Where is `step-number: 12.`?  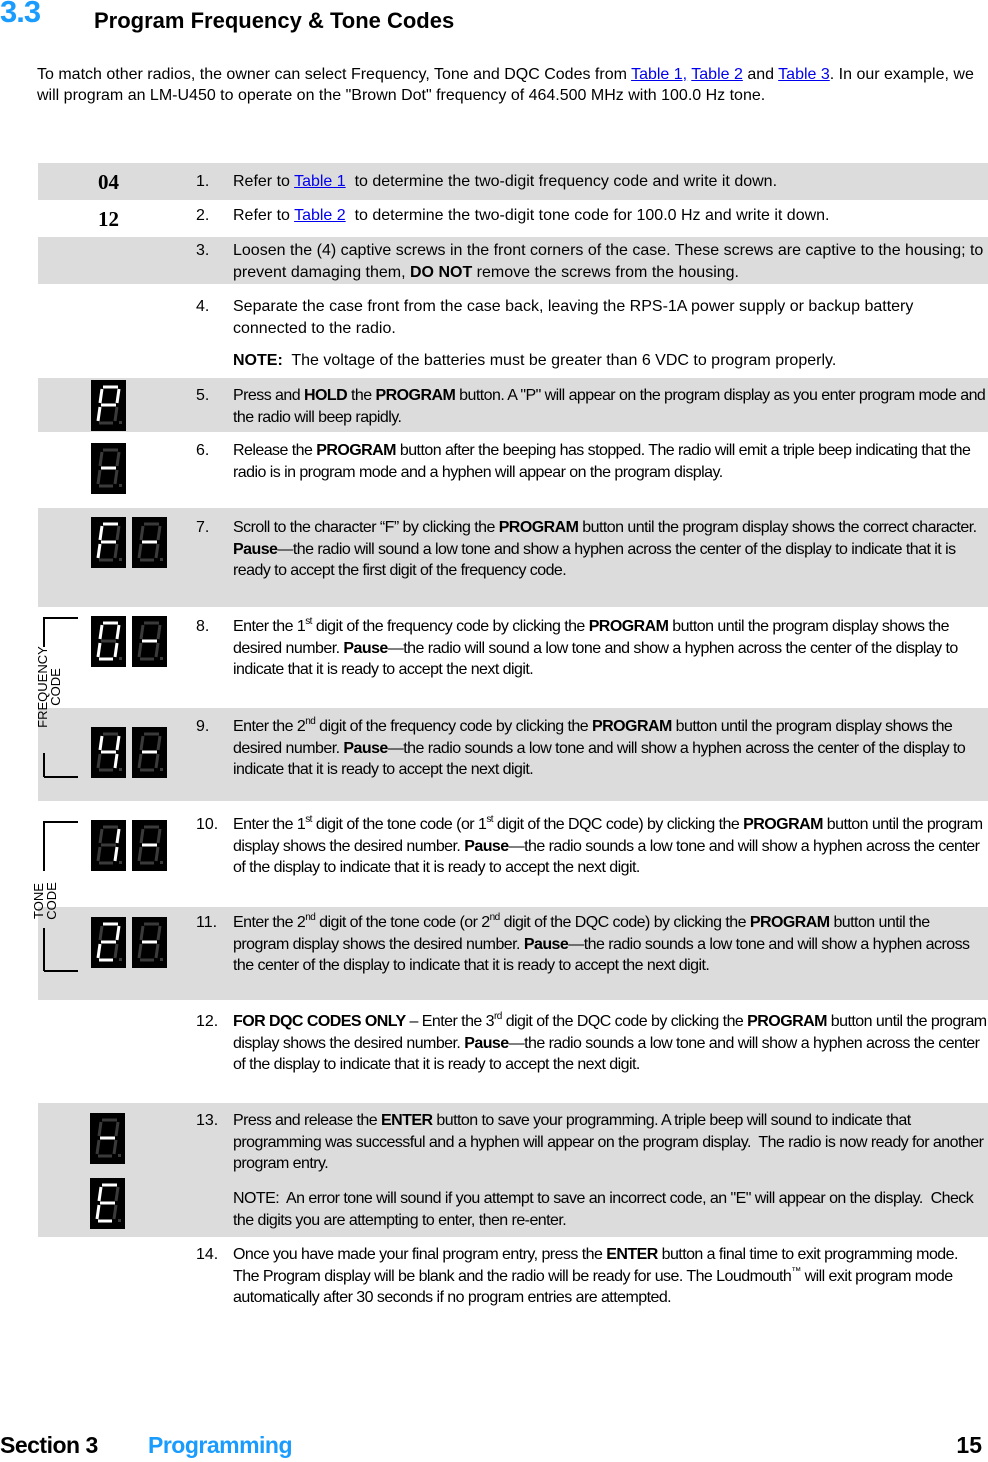
step-number: 12. is located at coordinates (207, 1021).